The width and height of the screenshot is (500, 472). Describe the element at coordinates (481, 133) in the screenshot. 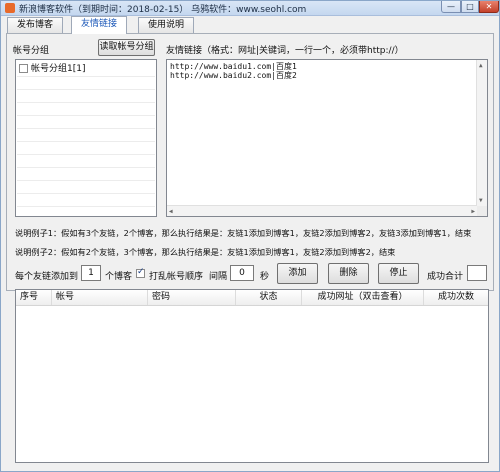

I see `vertical-scrollbar: ▲ ▼` at that location.